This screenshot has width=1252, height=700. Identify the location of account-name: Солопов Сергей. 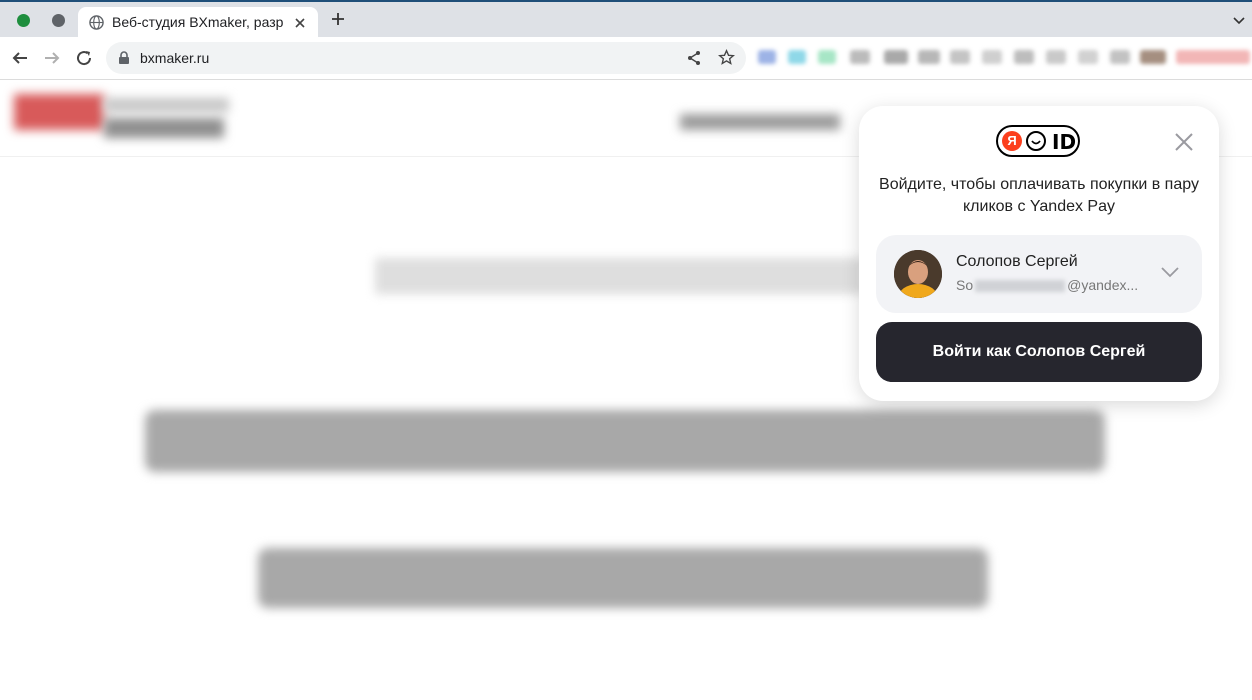
(1017, 261).